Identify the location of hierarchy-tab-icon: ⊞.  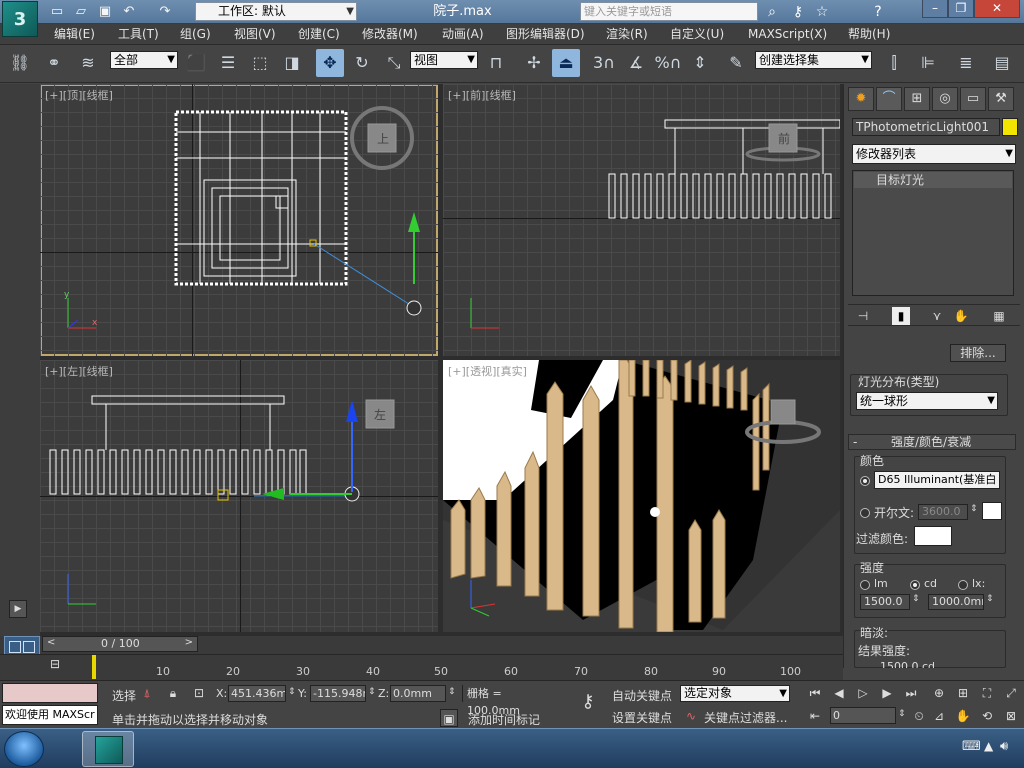
(917, 99).